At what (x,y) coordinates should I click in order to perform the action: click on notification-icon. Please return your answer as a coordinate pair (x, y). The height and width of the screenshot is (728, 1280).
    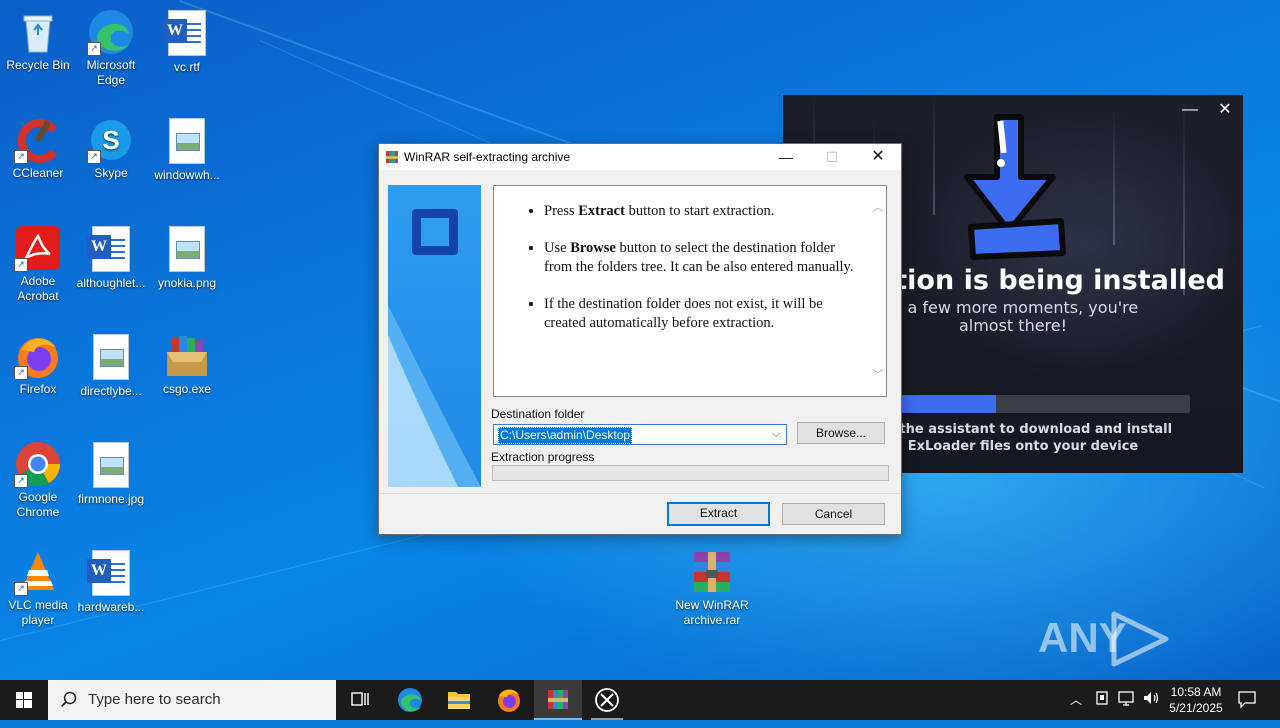
    Looking at the image, I should click on (1247, 700).